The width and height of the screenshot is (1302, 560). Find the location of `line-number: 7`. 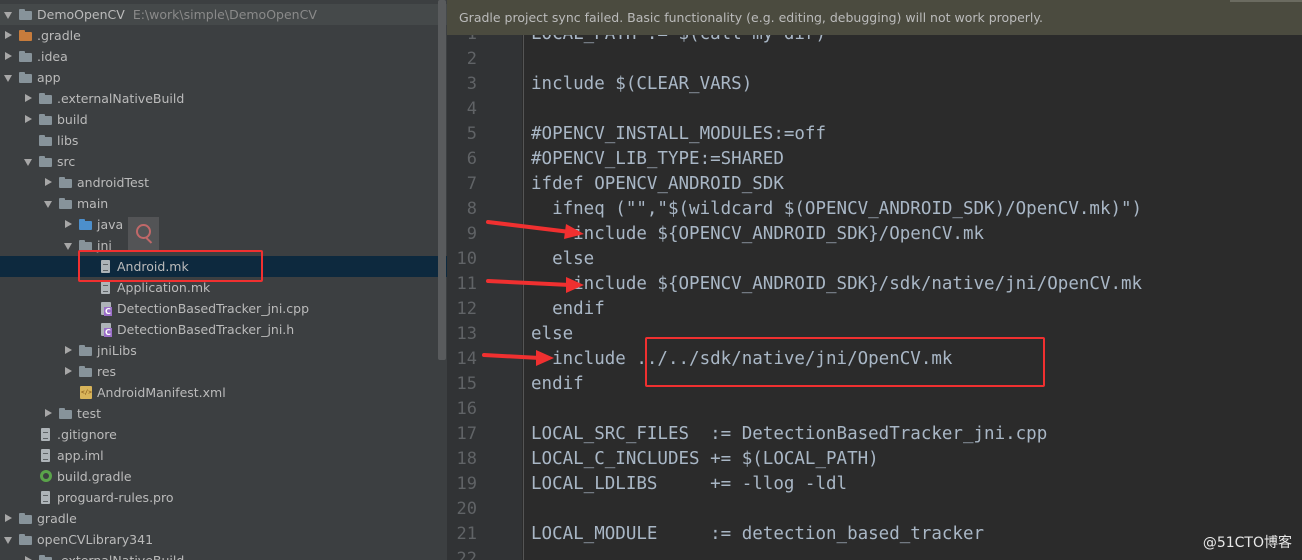

line-number: 7 is located at coordinates (471, 184).